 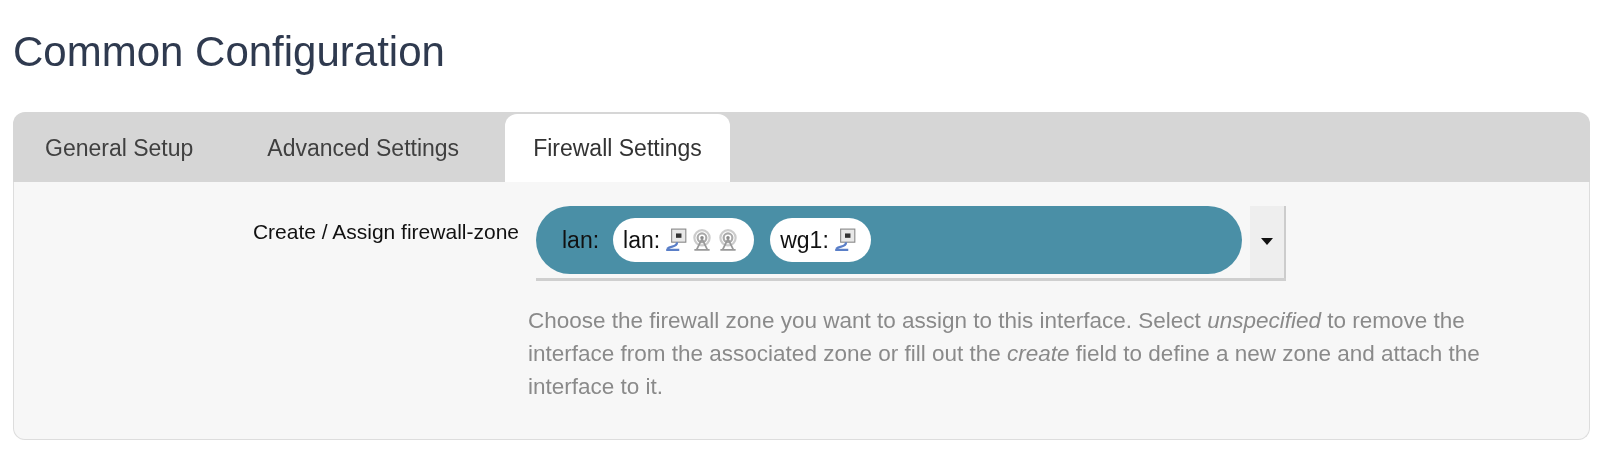 I want to click on tab: Advanced Settings, so click(x=363, y=148).